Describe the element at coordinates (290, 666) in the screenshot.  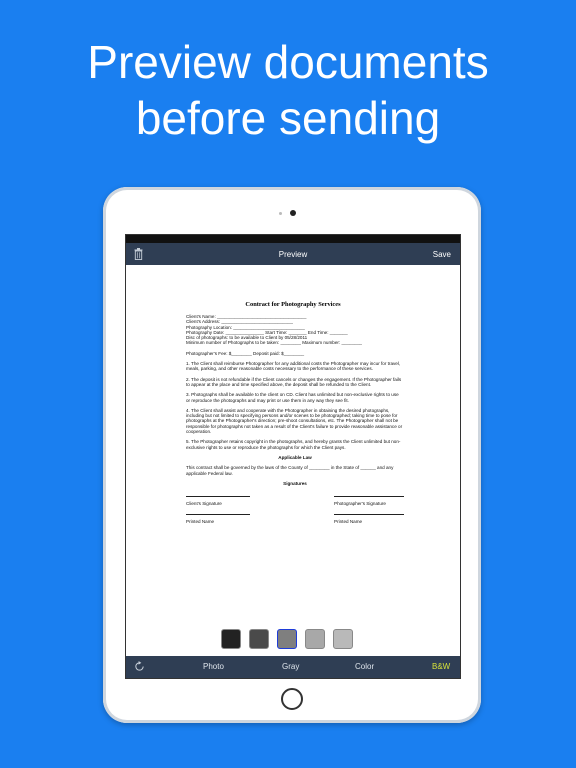
I see `tab-gray: Gray` at that location.